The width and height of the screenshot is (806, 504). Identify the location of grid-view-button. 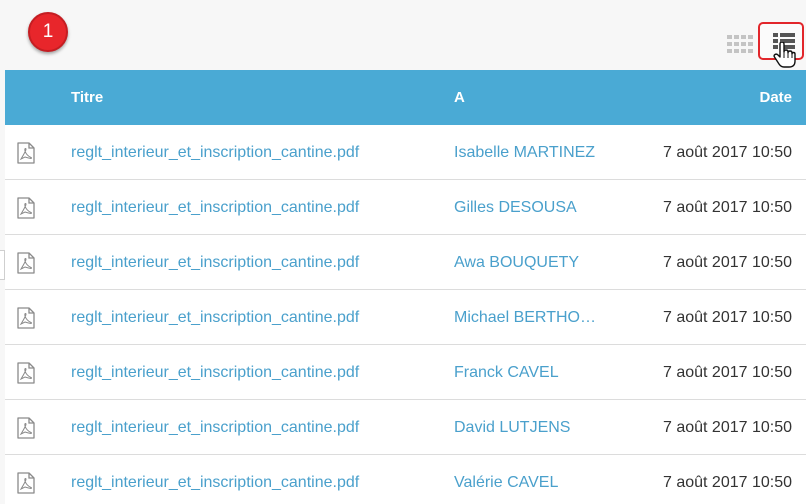
(740, 44).